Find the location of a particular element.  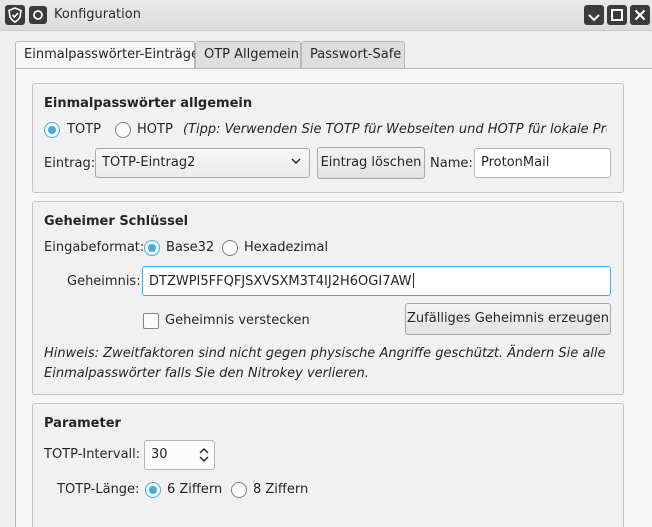

name-field: ProtonMail is located at coordinates (542, 163).